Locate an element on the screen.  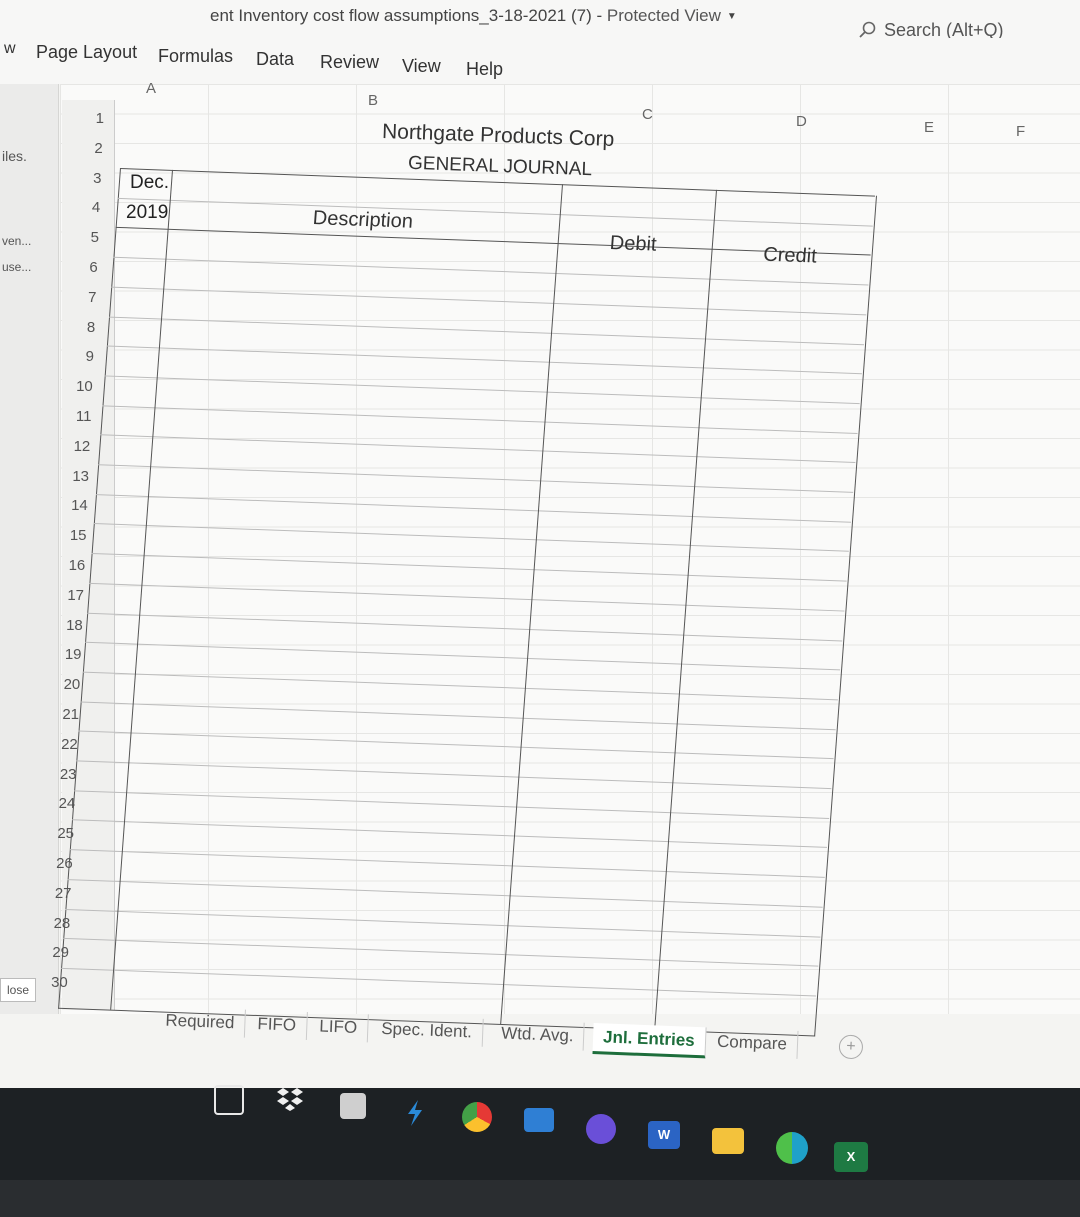
row-header: 5 is located at coordinates (75, 237).